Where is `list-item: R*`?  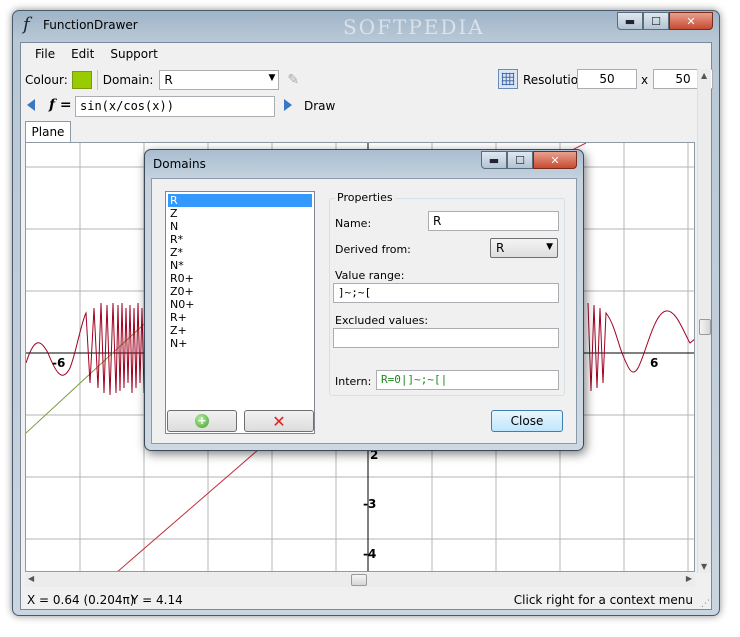
list-item: R* is located at coordinates (240, 239).